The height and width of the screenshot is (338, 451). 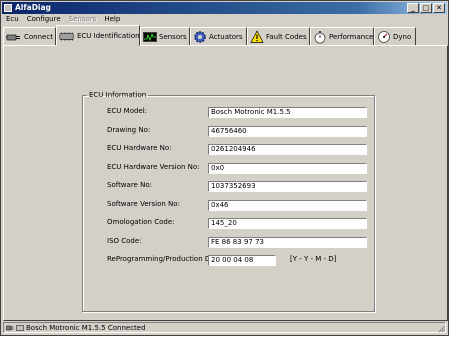 I want to click on stopwatch-icon, so click(x=320, y=37).